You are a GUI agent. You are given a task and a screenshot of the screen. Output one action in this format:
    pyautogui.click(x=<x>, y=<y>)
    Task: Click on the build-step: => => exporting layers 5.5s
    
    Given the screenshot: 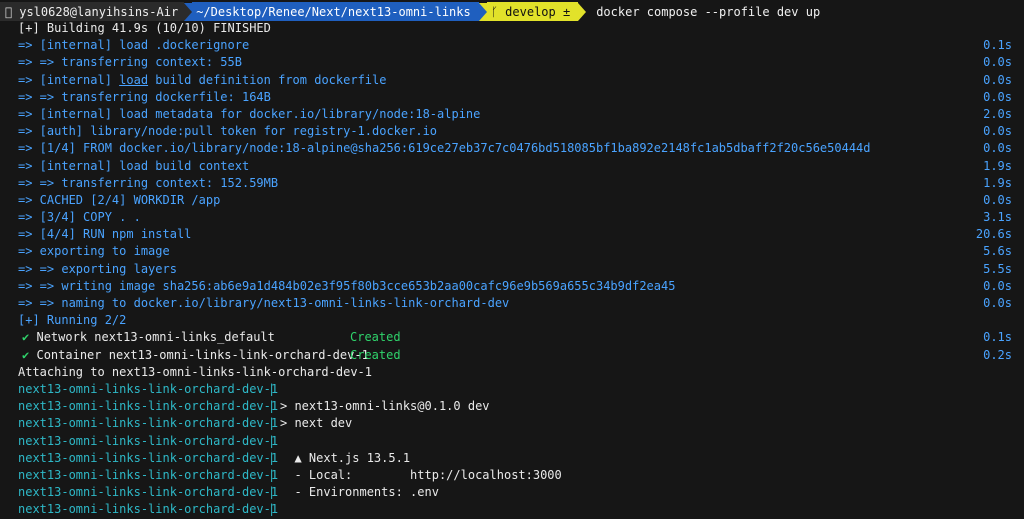 What is the action you would take?
    pyautogui.click(x=512, y=269)
    